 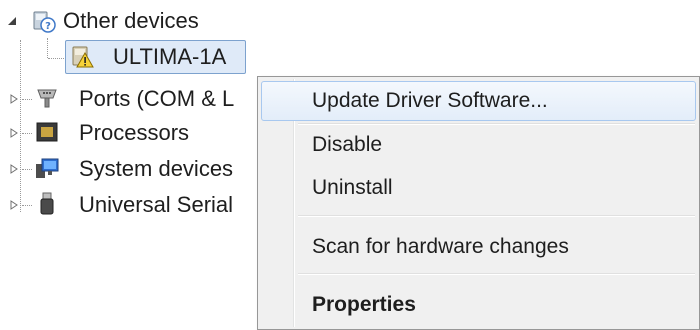 What do you see at coordinates (82, 57) in the screenshot?
I see `warning-device-icon` at bounding box center [82, 57].